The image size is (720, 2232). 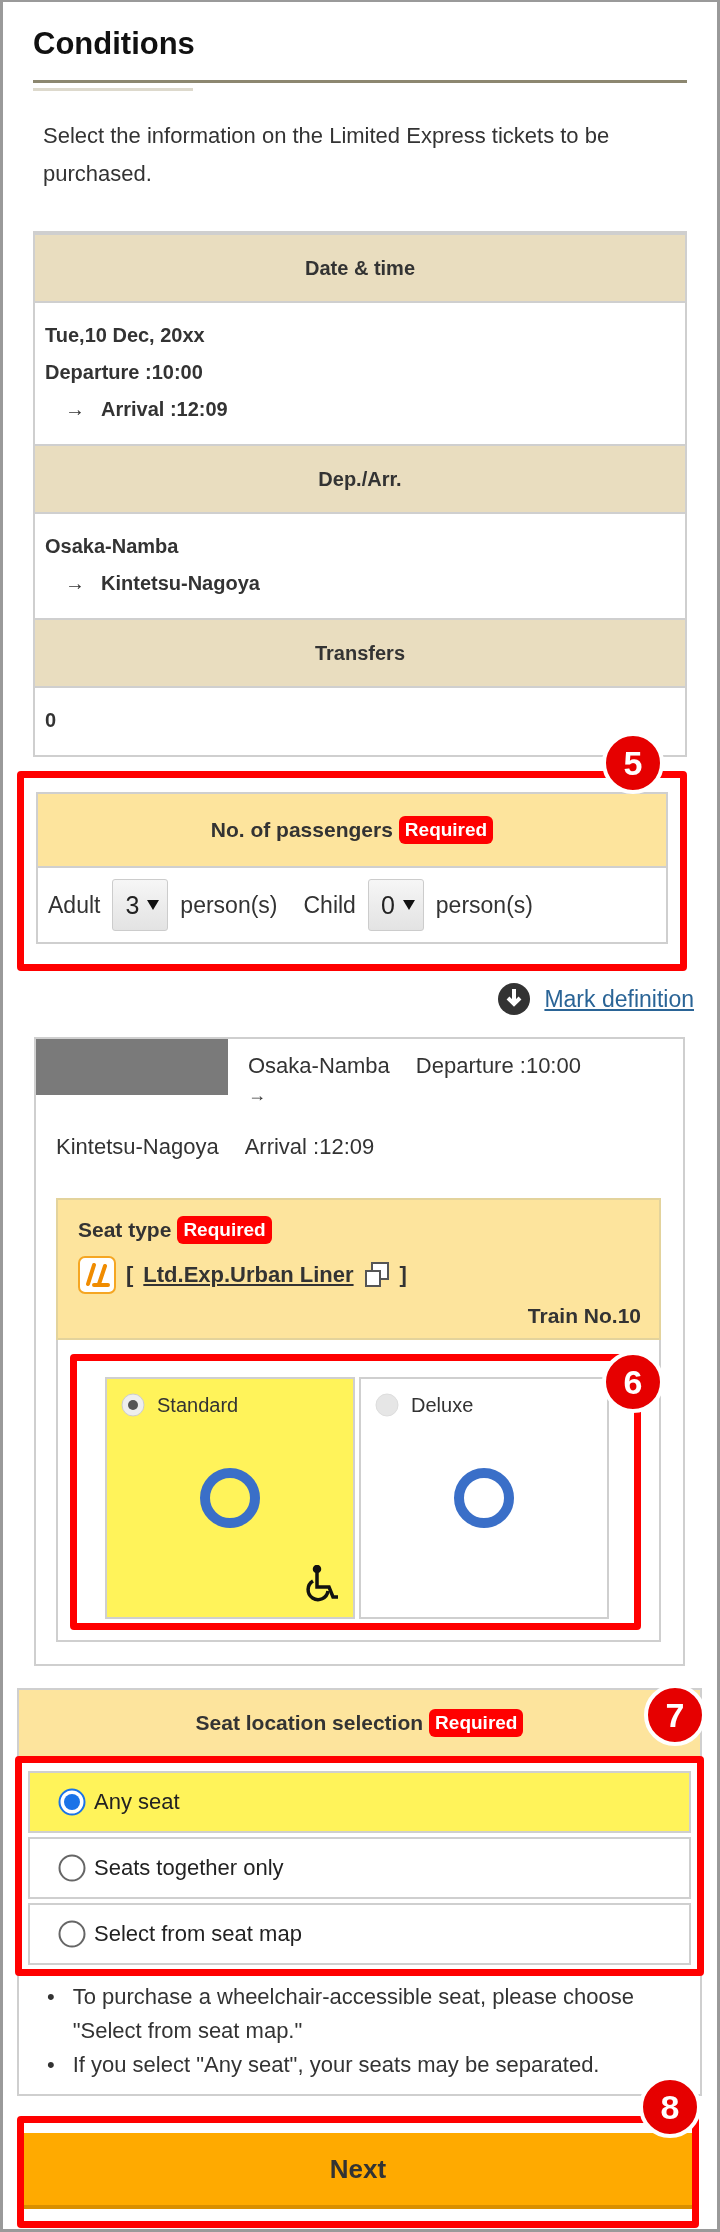 I want to click on seat-type-option: Standard, so click(x=230, y=1498).